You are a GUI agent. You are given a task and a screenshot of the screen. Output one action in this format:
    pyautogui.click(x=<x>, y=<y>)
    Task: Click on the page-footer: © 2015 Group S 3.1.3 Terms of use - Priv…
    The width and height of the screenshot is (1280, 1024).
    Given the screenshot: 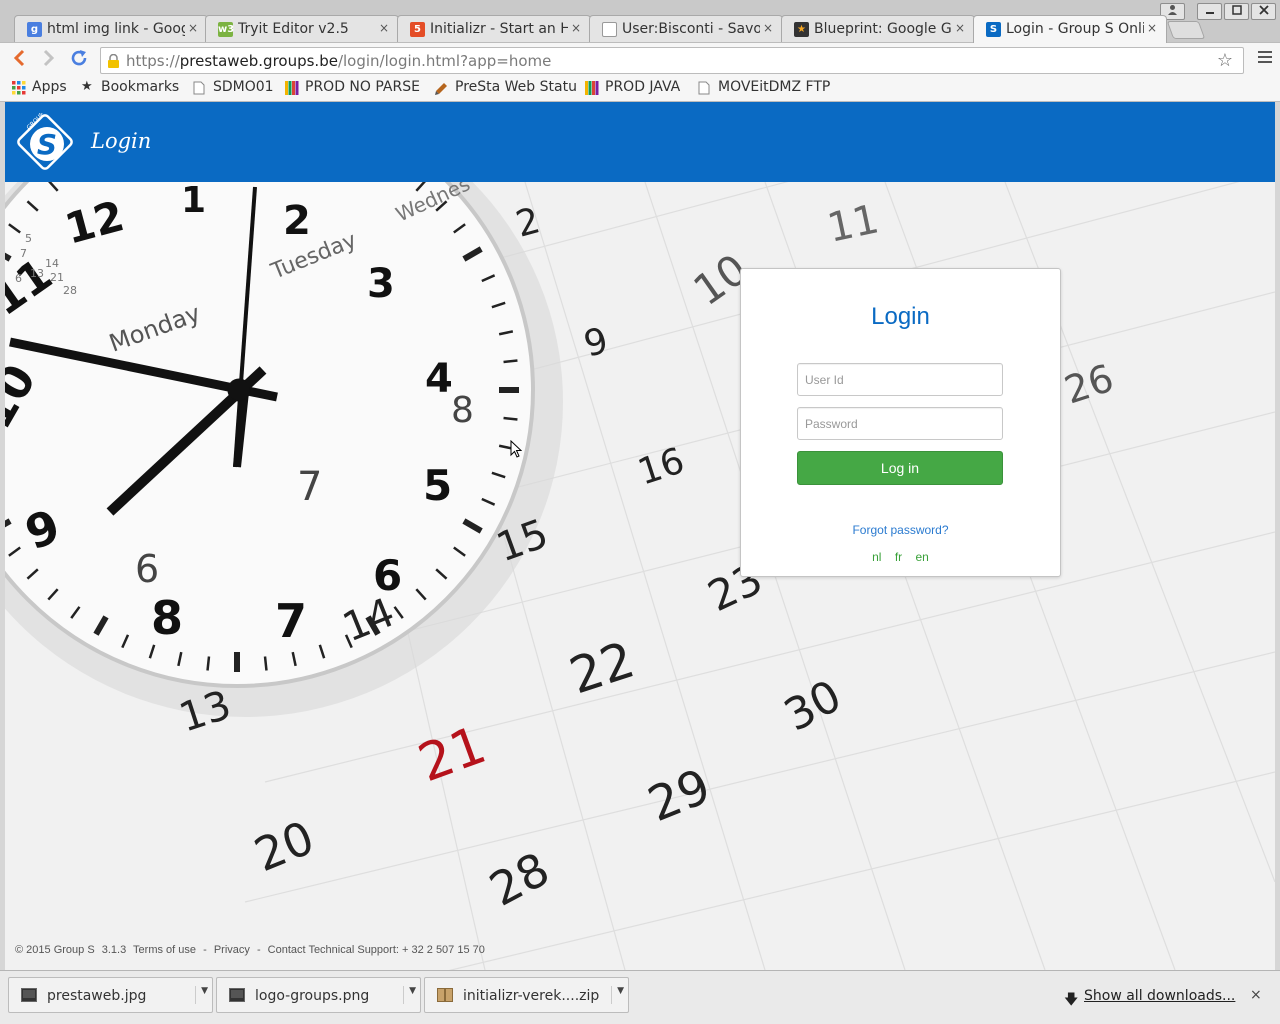 What is the action you would take?
    pyautogui.click(x=252, y=950)
    